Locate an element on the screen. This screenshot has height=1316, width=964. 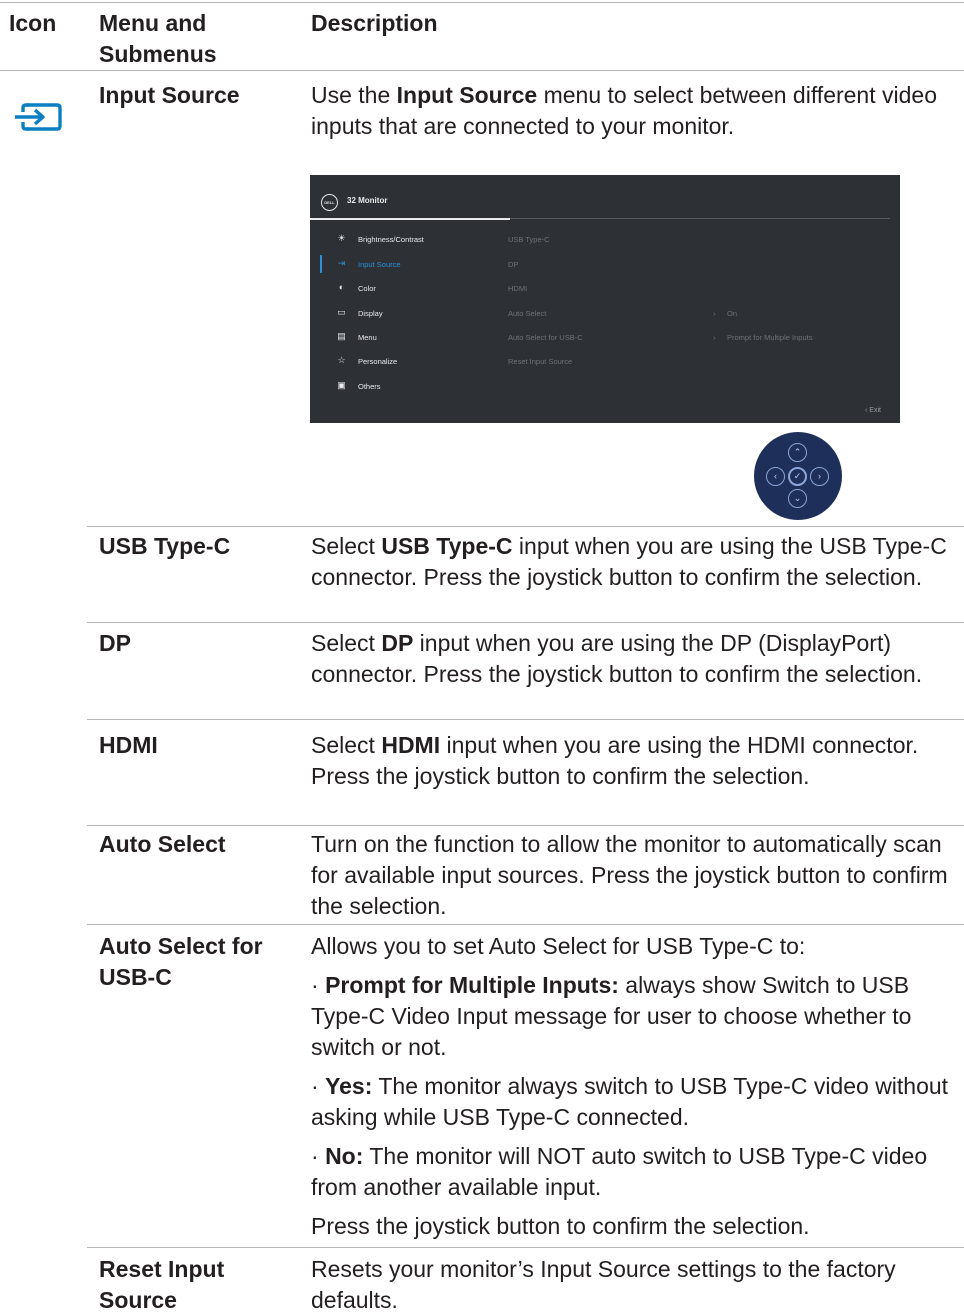
row-rule-auto is located at coordinates (525, 825).